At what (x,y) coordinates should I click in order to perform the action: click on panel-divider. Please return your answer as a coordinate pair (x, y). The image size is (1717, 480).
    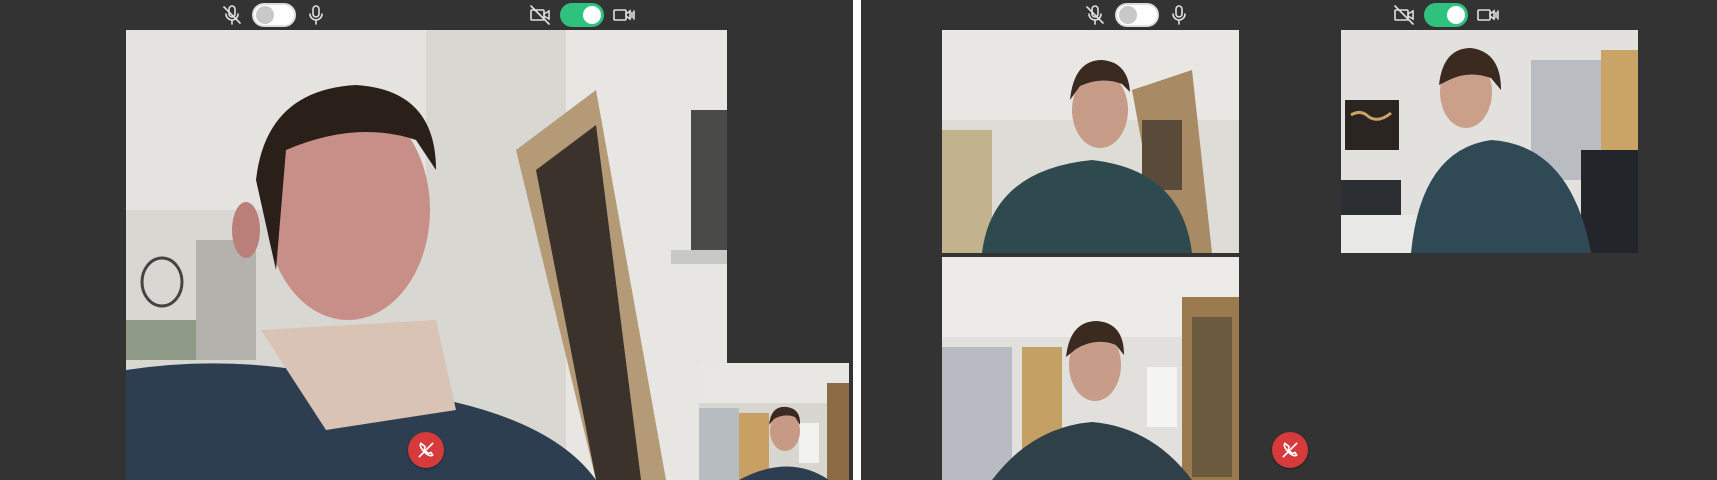
    Looking at the image, I should click on (857, 240).